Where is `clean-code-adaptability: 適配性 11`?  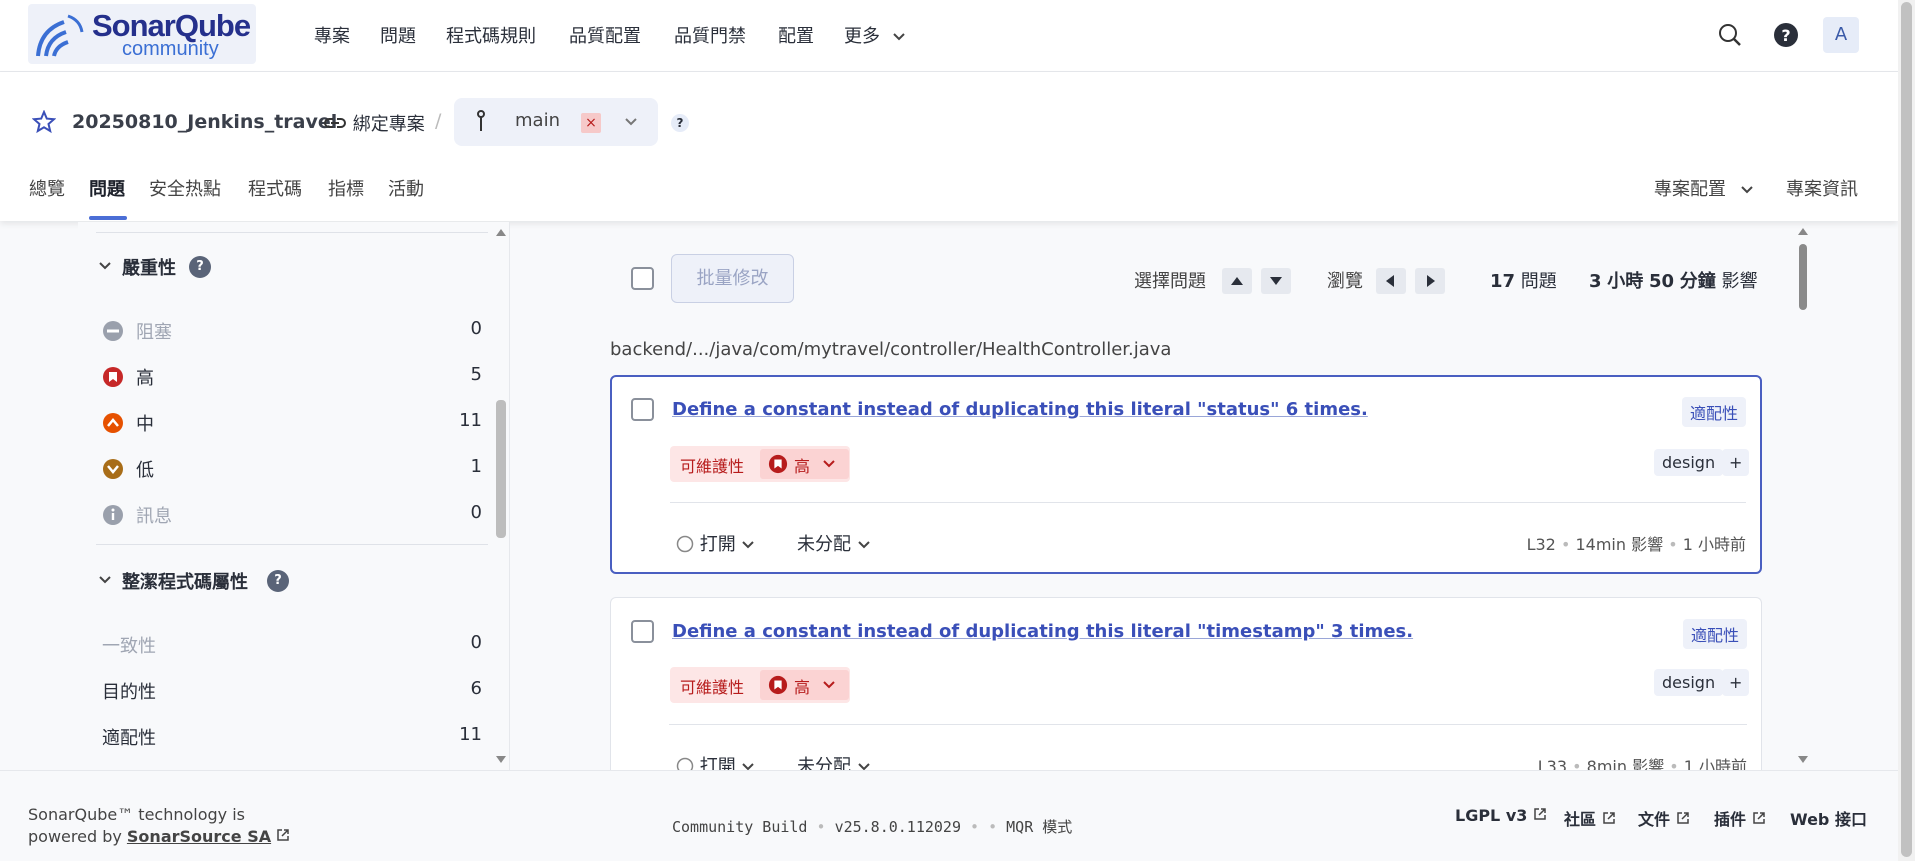
clean-code-adaptability: 適配性 11 is located at coordinates (292, 736).